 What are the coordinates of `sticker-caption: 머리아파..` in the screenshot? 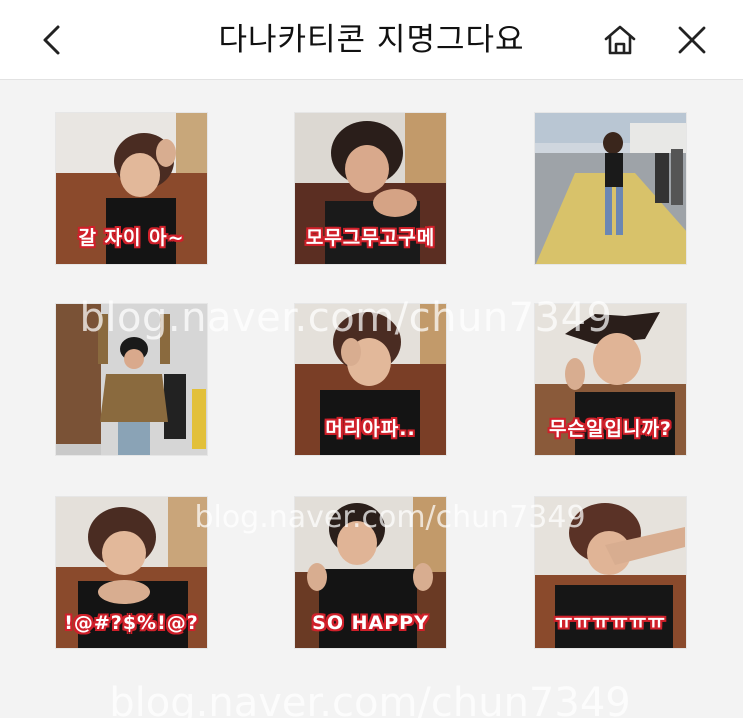 It's located at (370, 429).